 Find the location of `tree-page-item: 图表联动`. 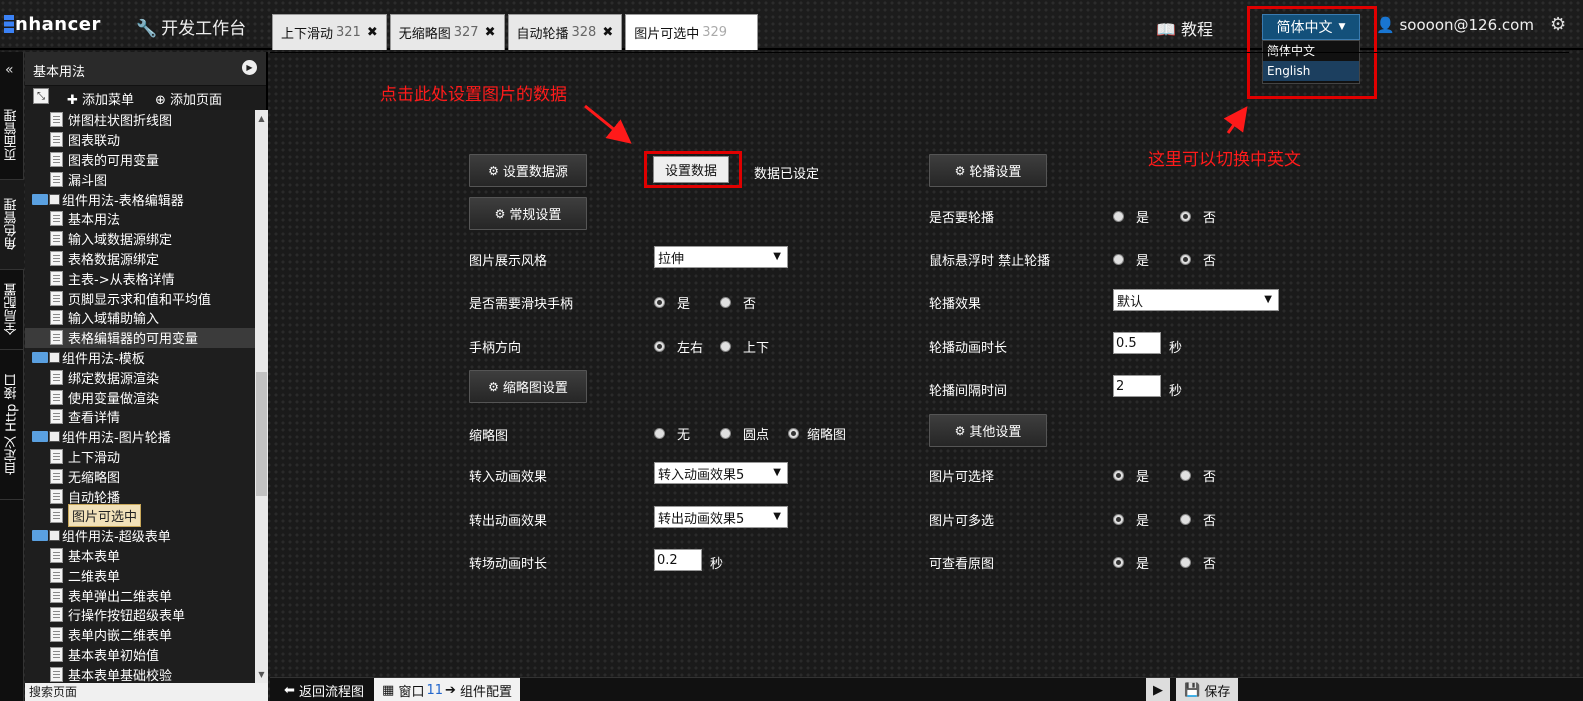

tree-page-item: 图表联动 is located at coordinates (140, 140).